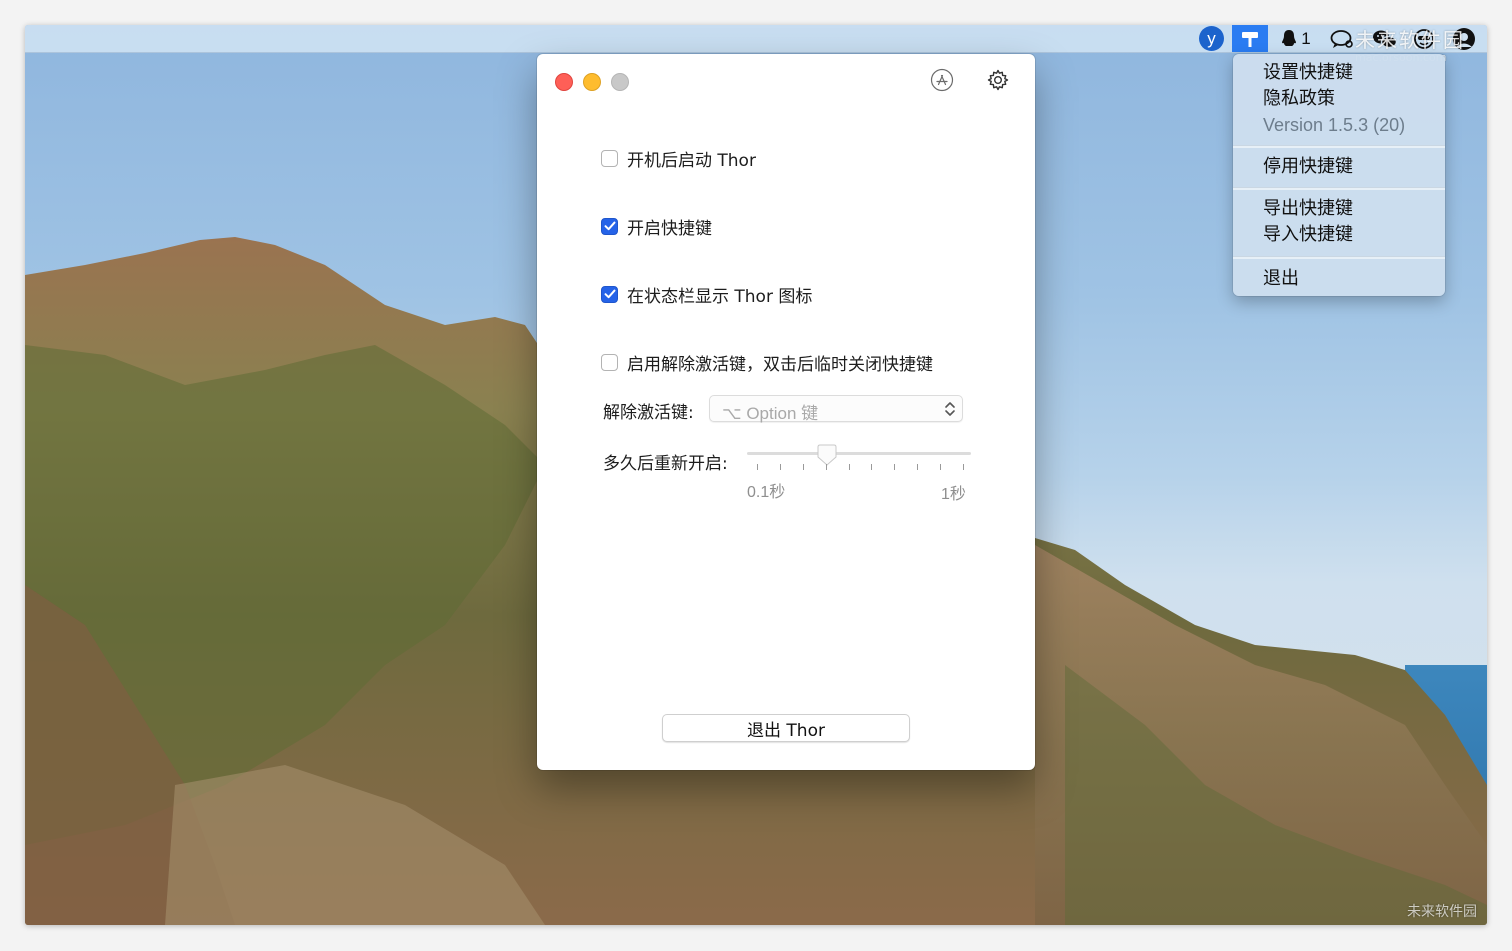 Image resolution: width=1512 pixels, height=951 pixels. Describe the element at coordinates (609, 362) in the screenshot. I see `enable-deactivate-key-checkbox` at that location.